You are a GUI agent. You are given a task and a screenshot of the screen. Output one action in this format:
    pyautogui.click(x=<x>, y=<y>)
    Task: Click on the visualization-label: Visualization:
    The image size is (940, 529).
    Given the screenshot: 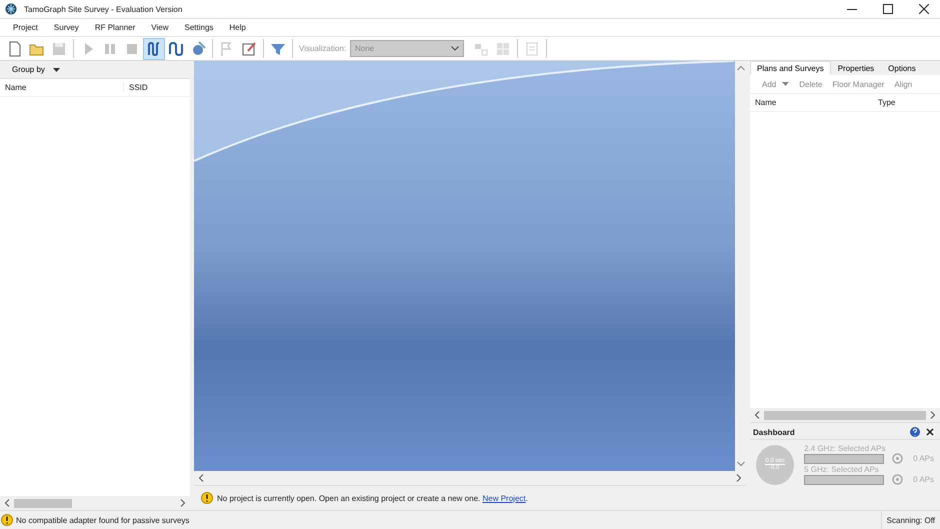 What is the action you would take?
    pyautogui.click(x=322, y=48)
    